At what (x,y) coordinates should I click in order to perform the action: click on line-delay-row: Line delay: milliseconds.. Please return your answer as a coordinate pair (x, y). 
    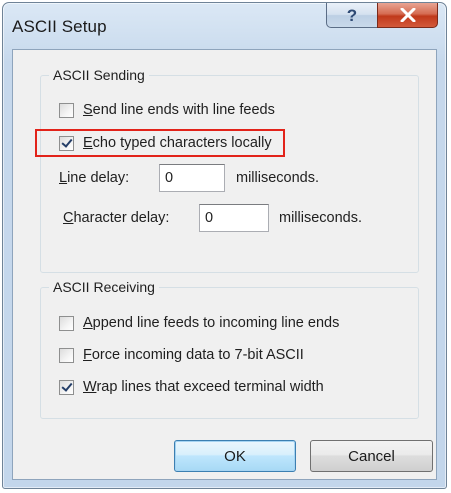
    Looking at the image, I should click on (189, 178).